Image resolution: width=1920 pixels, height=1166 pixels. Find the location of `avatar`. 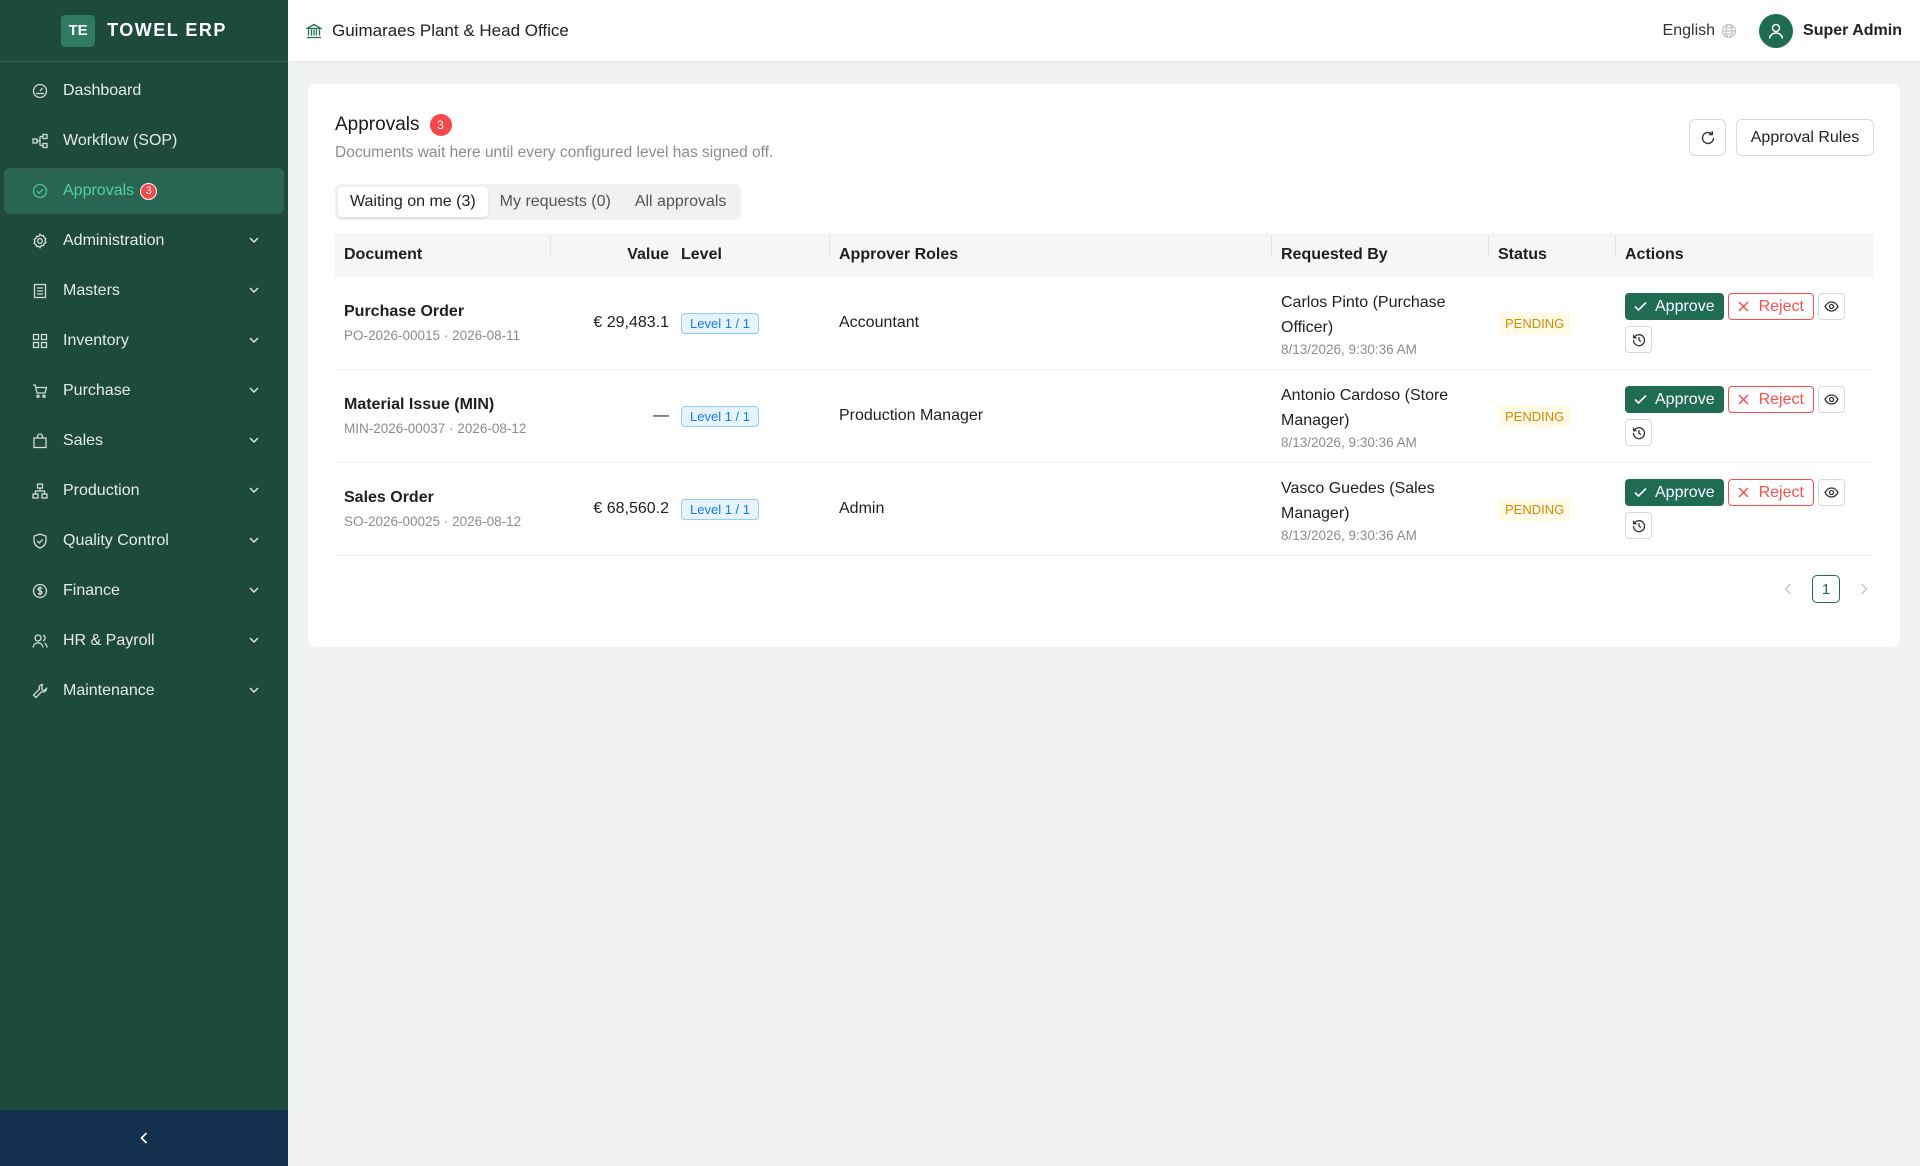

avatar is located at coordinates (1776, 30).